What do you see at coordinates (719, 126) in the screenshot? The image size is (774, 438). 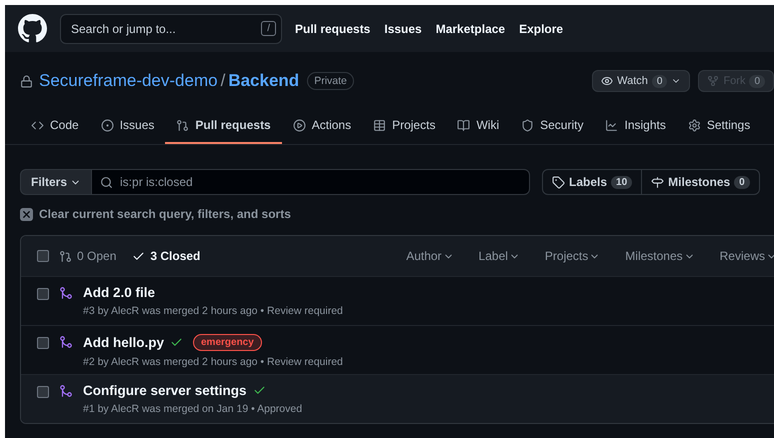 I see `repo-tab: Settings` at bounding box center [719, 126].